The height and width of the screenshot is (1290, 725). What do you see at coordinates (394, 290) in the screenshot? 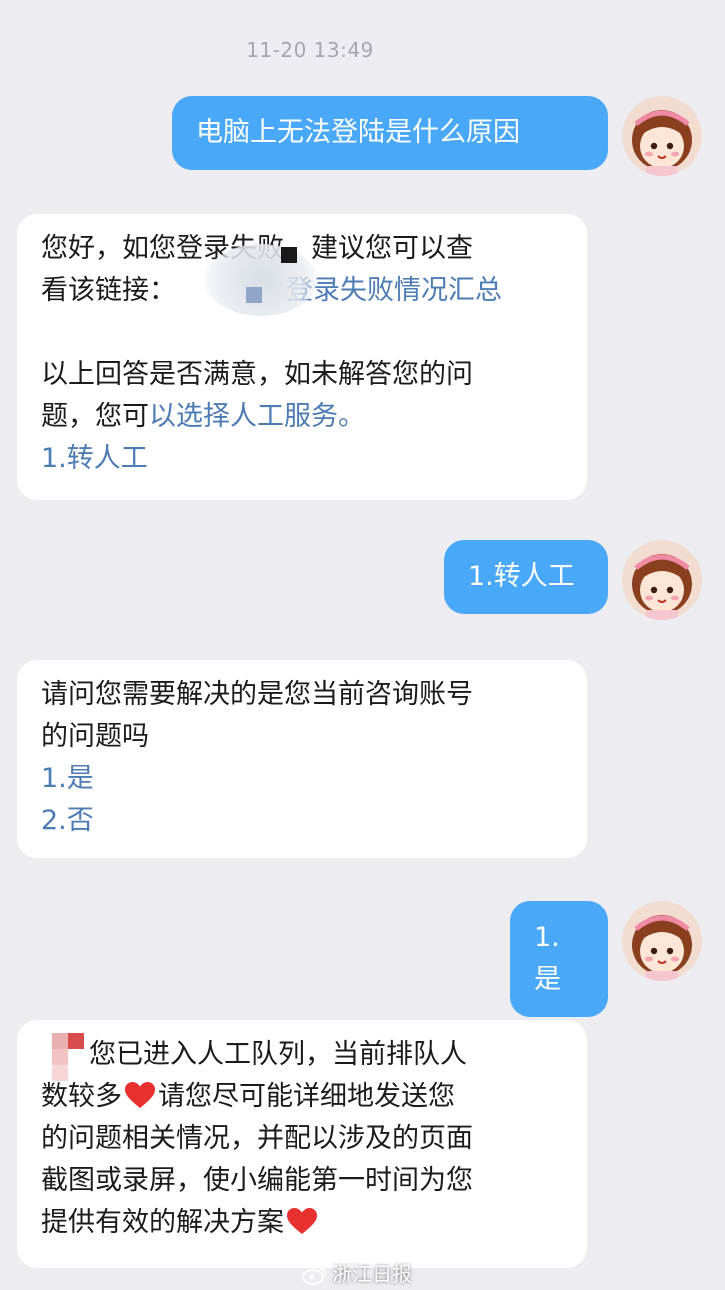
I see `login-failure-link: 登录失败情况汇总` at bounding box center [394, 290].